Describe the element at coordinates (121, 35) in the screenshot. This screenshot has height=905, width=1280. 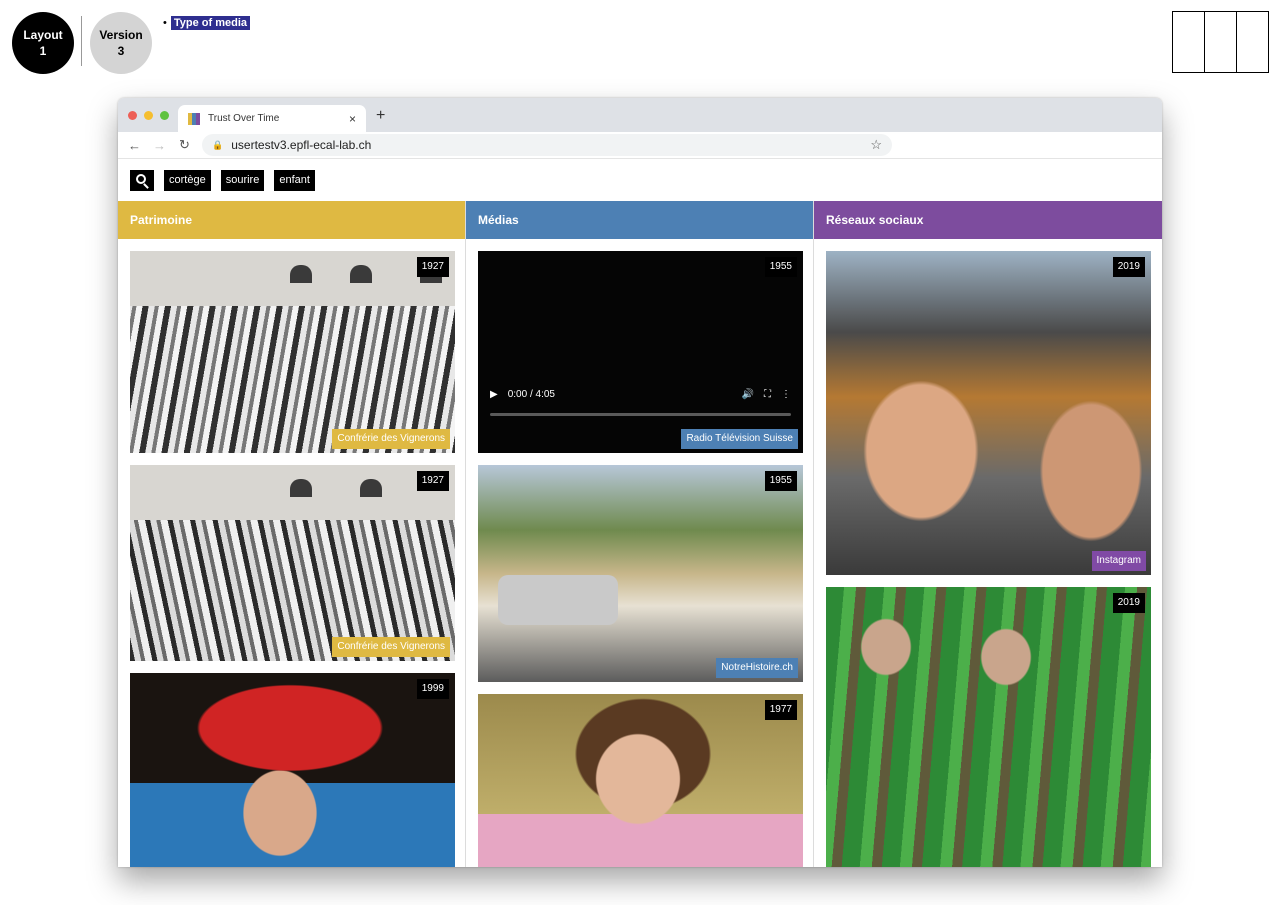
I see `version-label: Version` at that location.